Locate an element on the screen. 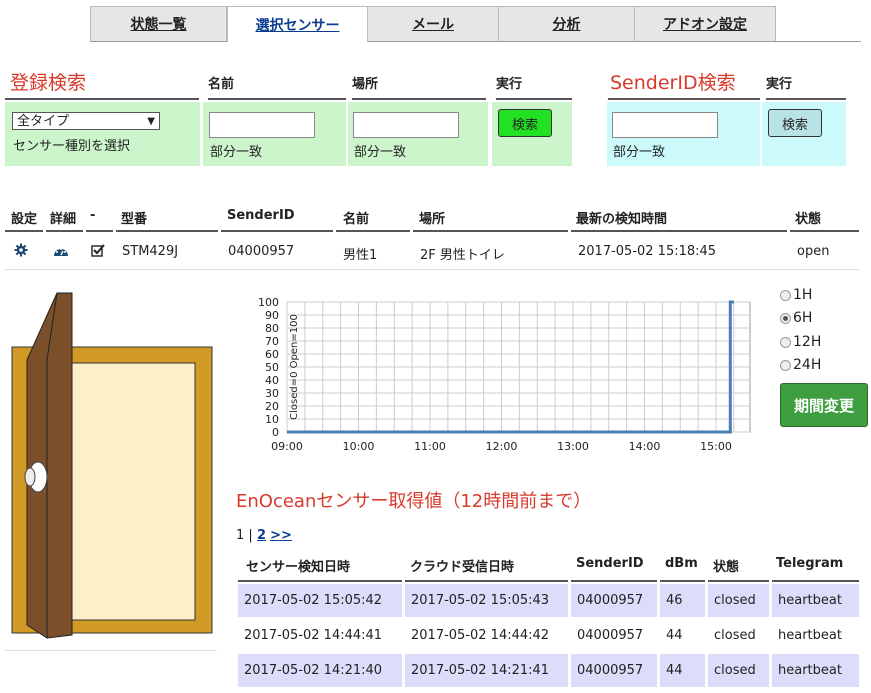 The image size is (871, 693). place-search-input is located at coordinates (406, 125).